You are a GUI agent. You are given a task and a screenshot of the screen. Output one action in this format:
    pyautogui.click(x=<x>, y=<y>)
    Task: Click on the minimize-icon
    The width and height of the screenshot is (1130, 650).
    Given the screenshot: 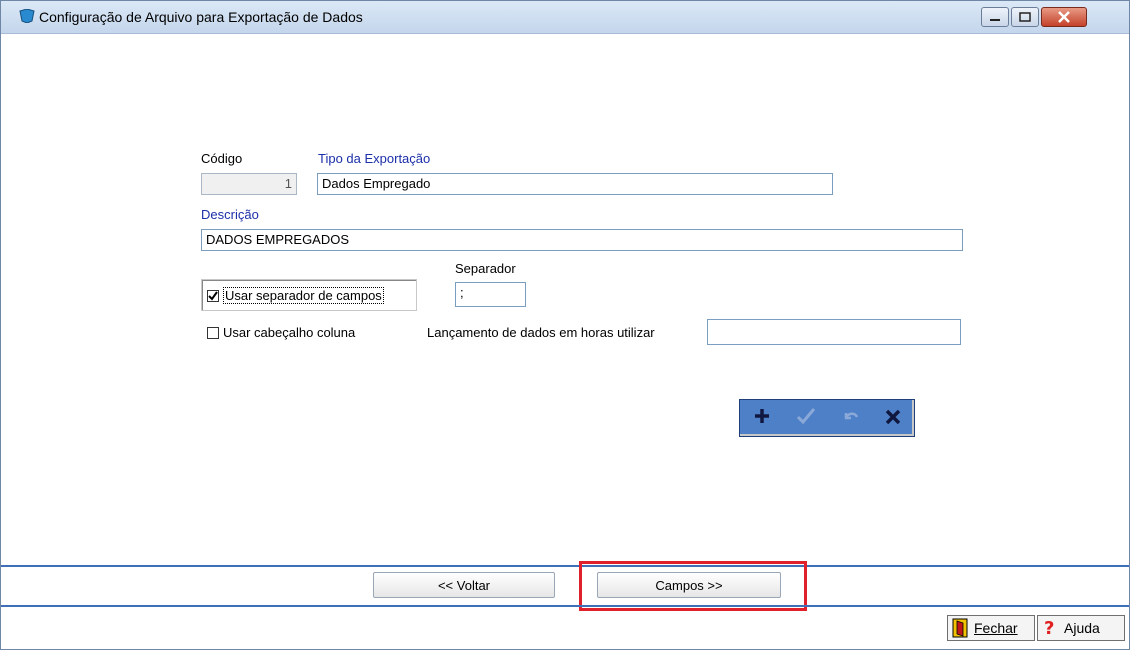 What is the action you would take?
    pyautogui.click(x=995, y=20)
    